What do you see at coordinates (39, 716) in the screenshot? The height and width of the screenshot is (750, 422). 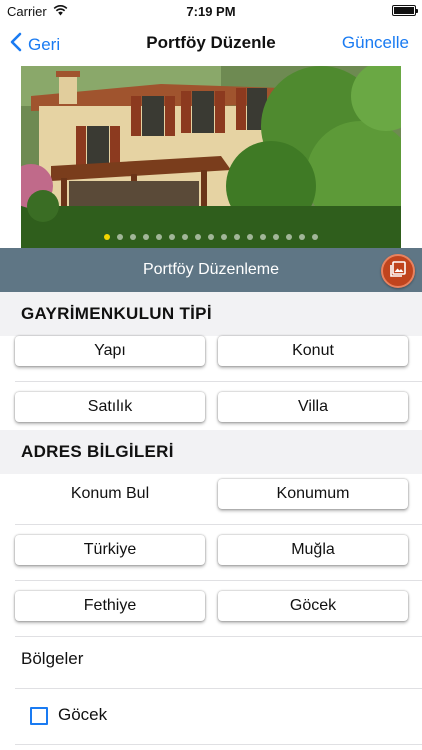 I see `region-checkbox` at bounding box center [39, 716].